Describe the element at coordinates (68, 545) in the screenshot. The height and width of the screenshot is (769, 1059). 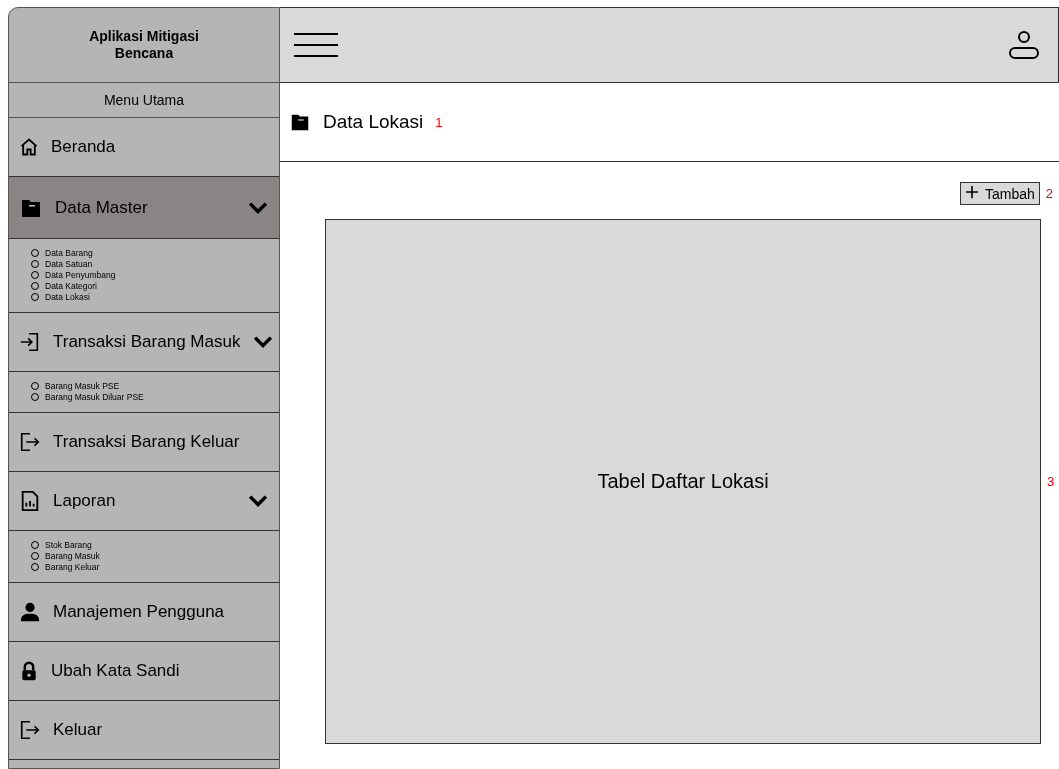
I see `submenu-item: Stok Barang` at that location.